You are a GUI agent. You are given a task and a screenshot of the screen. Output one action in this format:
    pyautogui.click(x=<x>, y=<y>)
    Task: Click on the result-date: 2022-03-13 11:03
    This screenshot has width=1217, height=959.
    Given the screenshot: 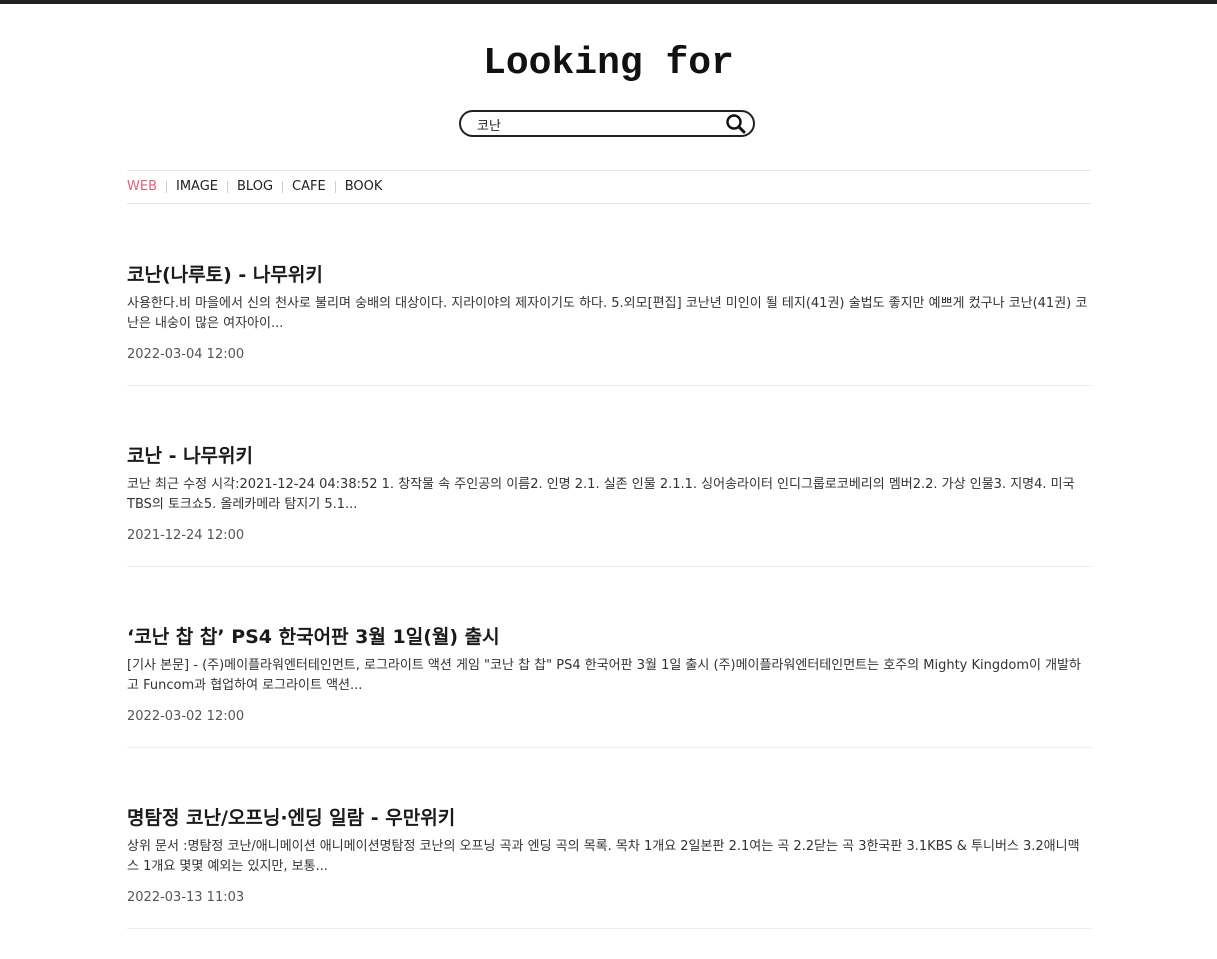 What is the action you would take?
    pyautogui.click(x=186, y=897)
    